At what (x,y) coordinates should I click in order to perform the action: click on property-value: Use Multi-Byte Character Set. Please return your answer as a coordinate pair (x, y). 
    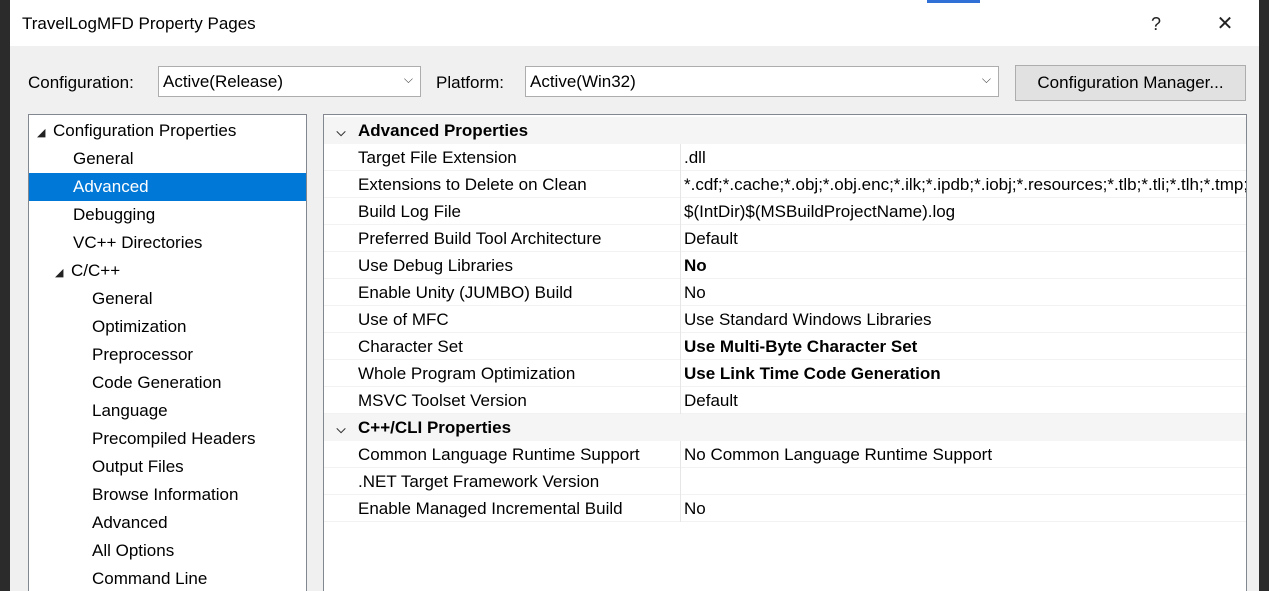
    Looking at the image, I should click on (963, 346).